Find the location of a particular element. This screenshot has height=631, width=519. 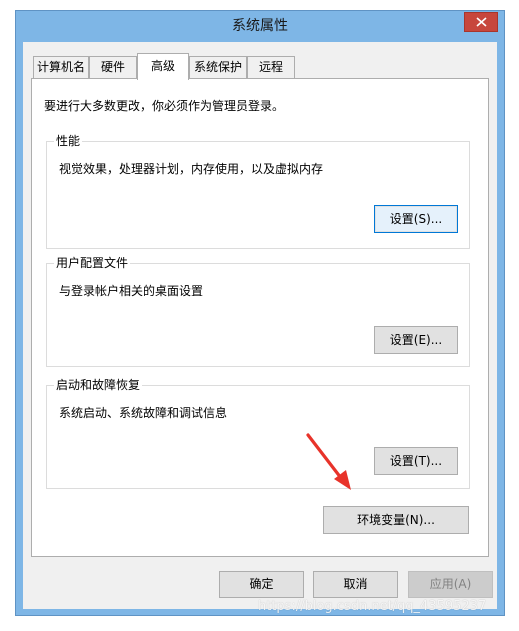

title-bar: 系统属性 is located at coordinates (260, 26).